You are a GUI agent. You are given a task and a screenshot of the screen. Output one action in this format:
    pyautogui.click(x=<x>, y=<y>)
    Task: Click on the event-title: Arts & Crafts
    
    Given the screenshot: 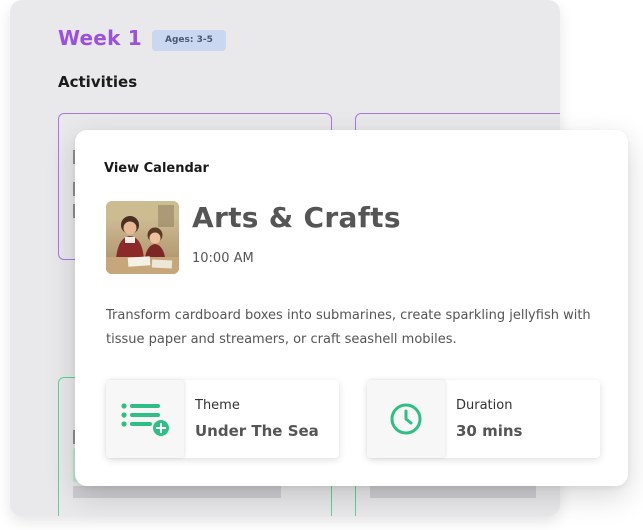 What is the action you would take?
    pyautogui.click(x=296, y=217)
    